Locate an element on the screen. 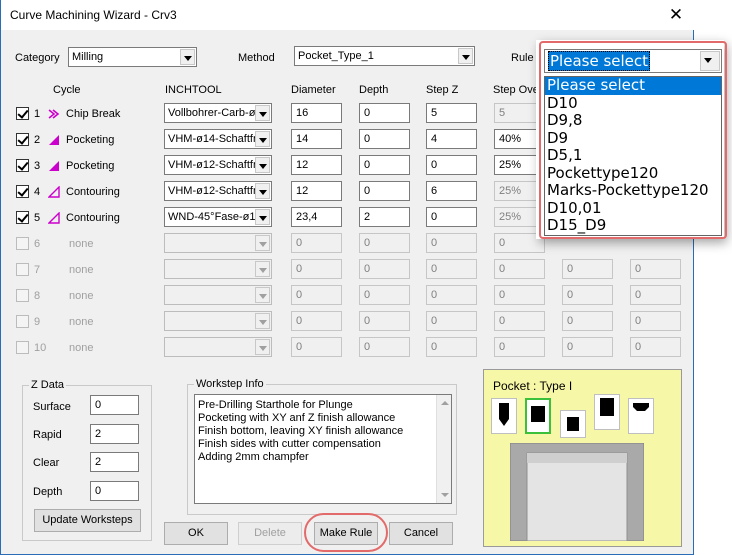 The height and width of the screenshot is (555, 732). tool-short-endmill-icon is located at coordinates (573, 424).